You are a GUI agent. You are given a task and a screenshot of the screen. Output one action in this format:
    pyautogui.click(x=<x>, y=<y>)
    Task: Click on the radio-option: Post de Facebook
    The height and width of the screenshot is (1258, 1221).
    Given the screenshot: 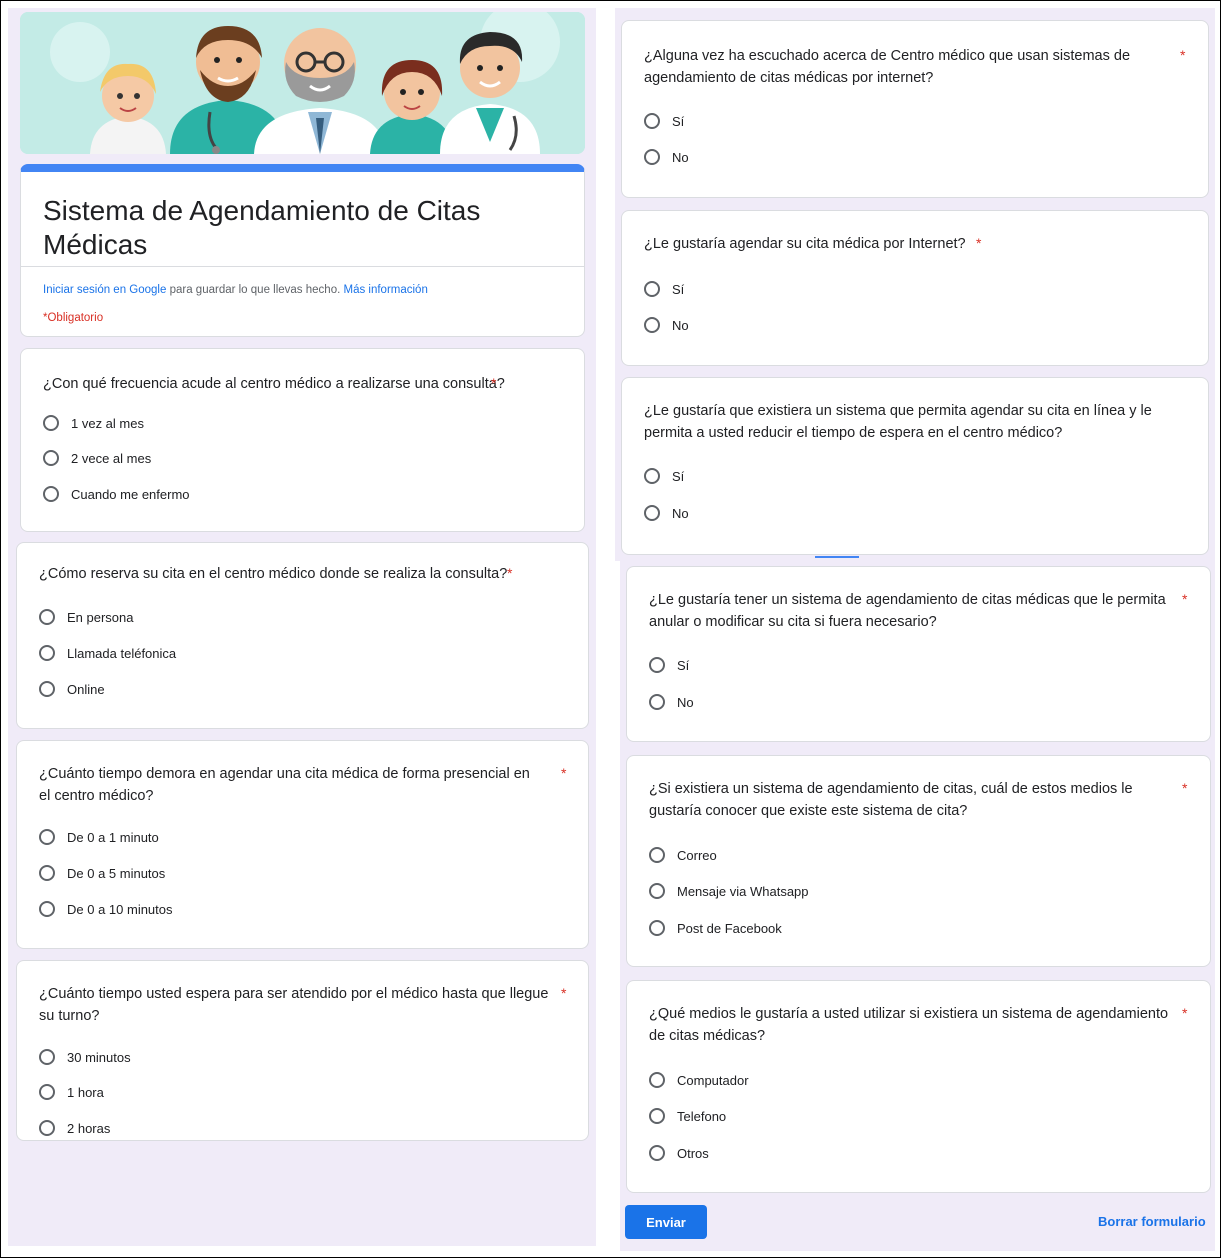 What is the action you would take?
    pyautogui.click(x=715, y=928)
    